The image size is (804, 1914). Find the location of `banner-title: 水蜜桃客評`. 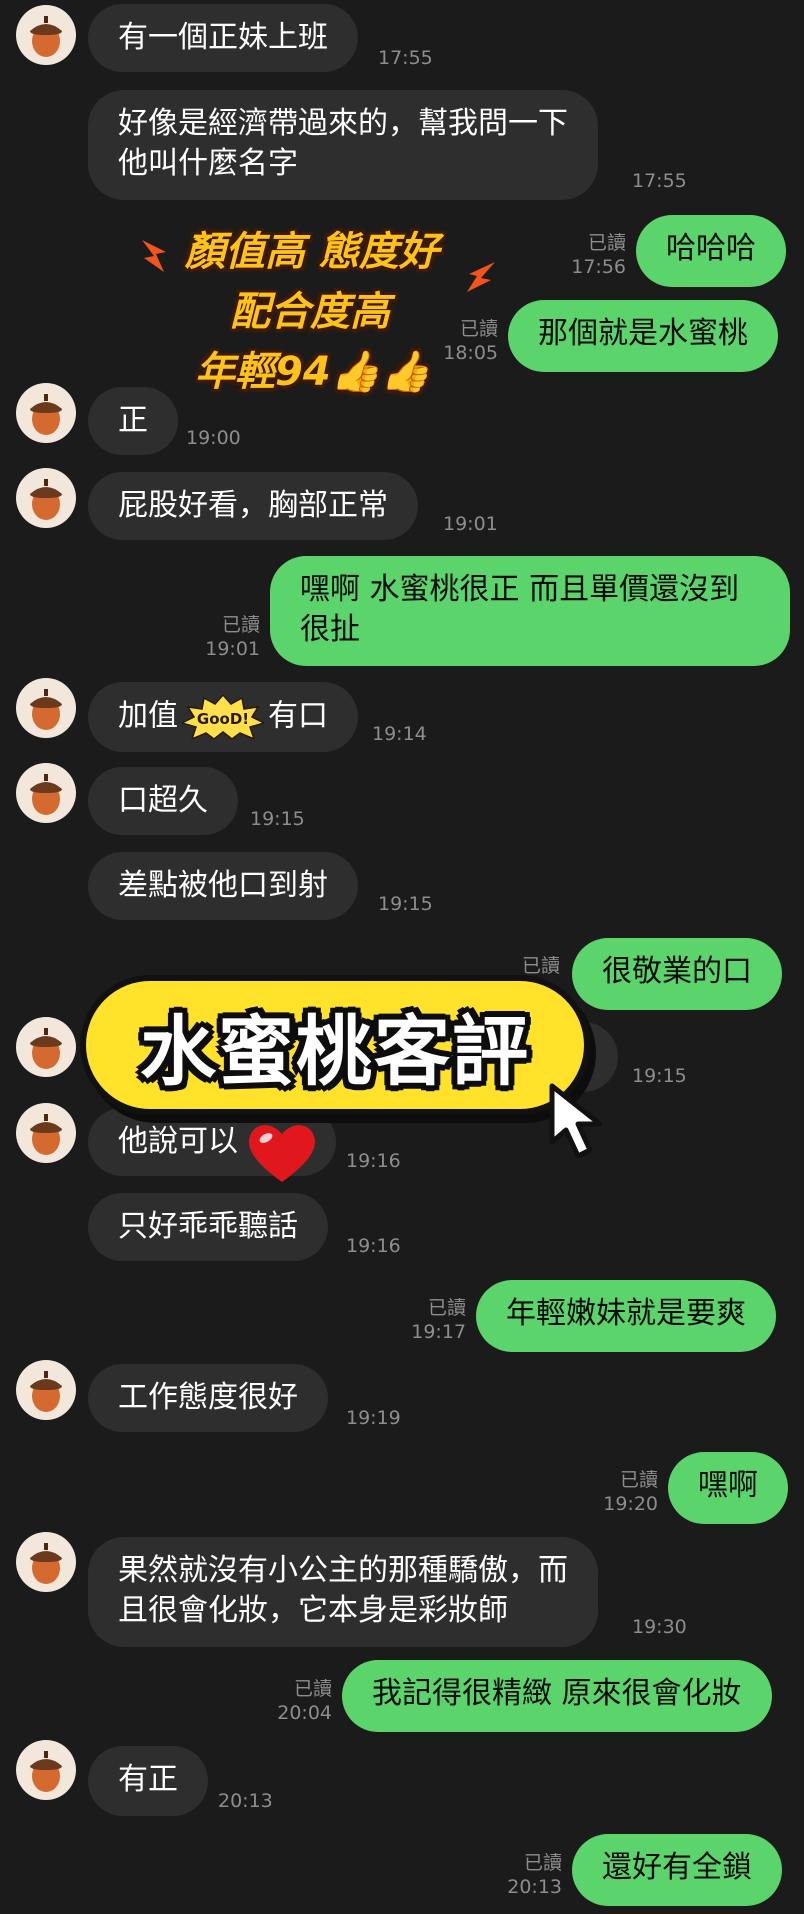

banner-title: 水蜜桃客評 is located at coordinates (335, 1051).